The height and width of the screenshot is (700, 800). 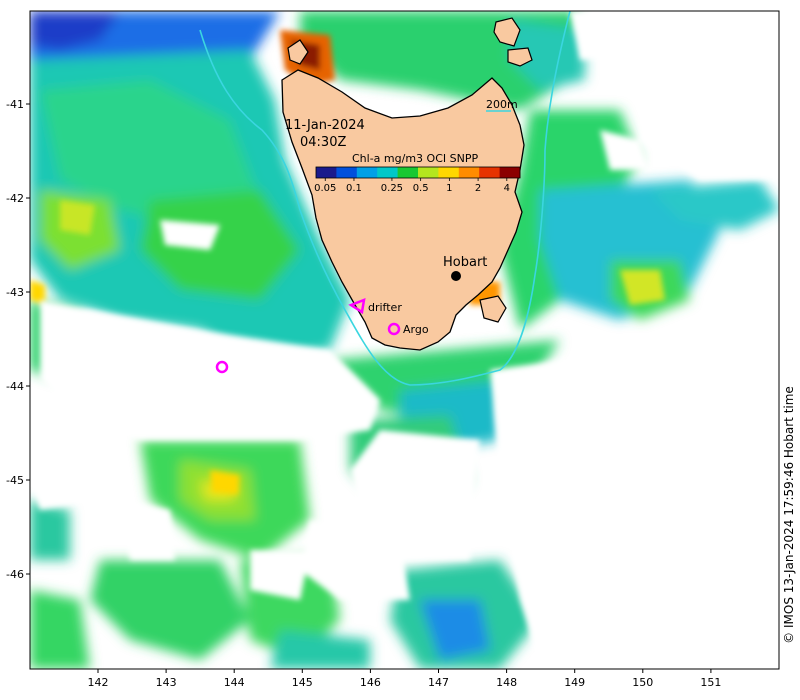 I want to click on hobart-dot-icon, so click(x=456, y=276).